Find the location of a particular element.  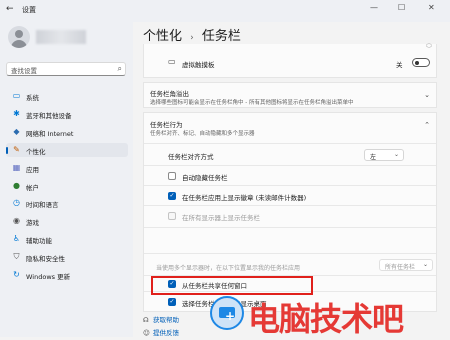

sidebar-item-label: 个性化 is located at coordinates (36, 152).